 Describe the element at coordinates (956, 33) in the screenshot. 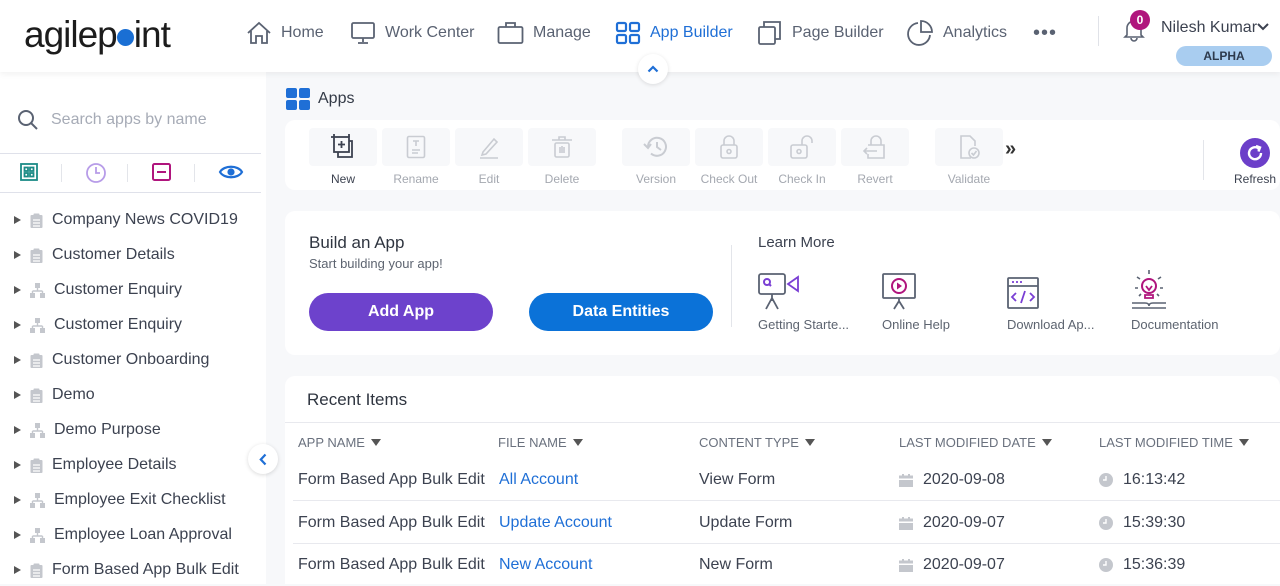

I see `nav-analytics: Analytics` at that location.